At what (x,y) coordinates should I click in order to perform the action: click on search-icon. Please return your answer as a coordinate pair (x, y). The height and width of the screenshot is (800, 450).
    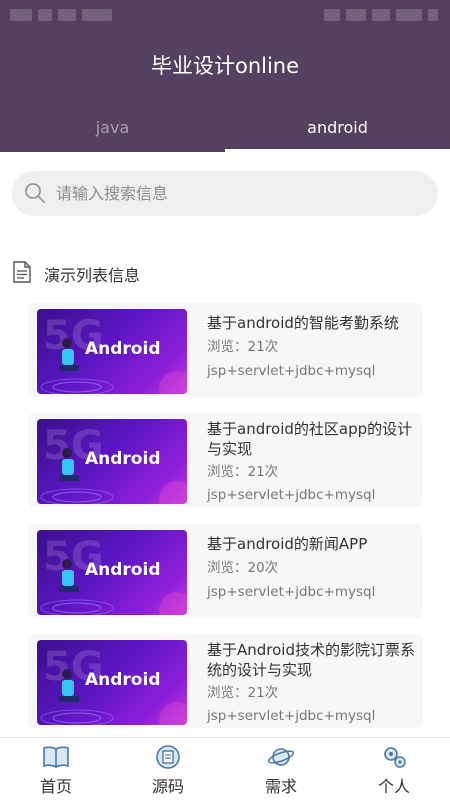
    Looking at the image, I should click on (35, 193).